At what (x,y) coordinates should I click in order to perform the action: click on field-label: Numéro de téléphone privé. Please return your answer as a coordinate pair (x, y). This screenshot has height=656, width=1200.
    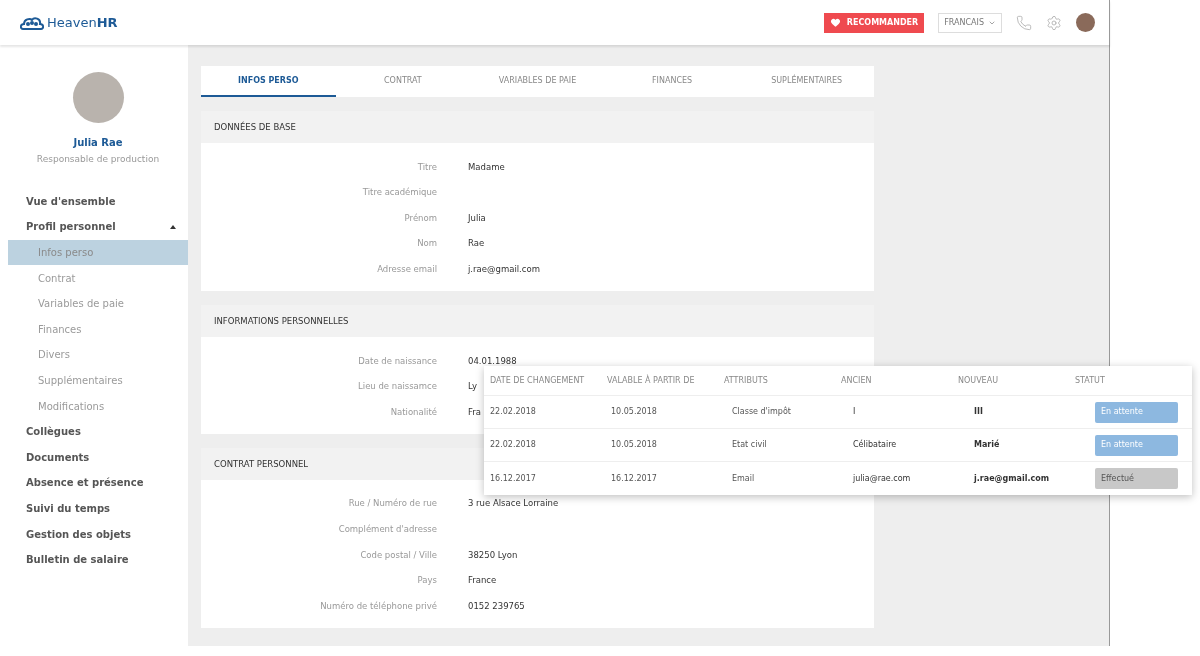
    Looking at the image, I should click on (378, 606).